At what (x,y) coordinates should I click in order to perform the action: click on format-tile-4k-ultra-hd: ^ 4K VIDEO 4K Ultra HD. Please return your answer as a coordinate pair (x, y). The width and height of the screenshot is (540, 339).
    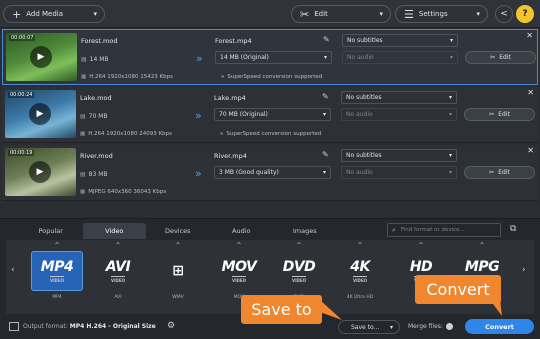
    Looking at the image, I should click on (360, 274).